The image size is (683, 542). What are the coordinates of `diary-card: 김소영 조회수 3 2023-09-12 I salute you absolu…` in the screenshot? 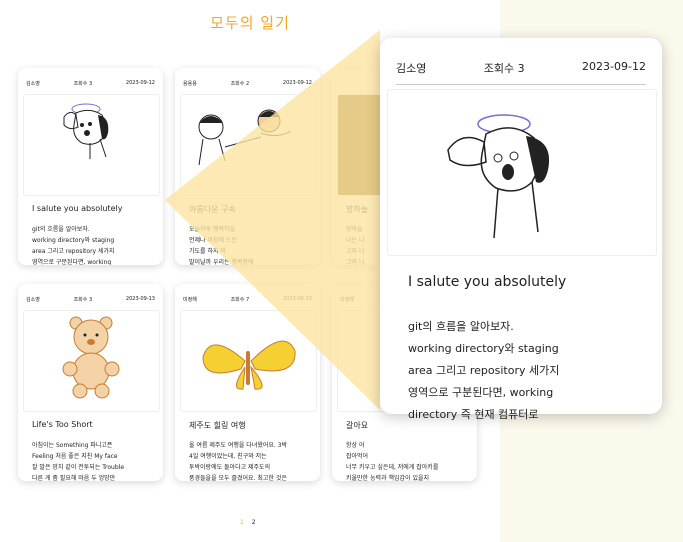 It's located at (90, 166).